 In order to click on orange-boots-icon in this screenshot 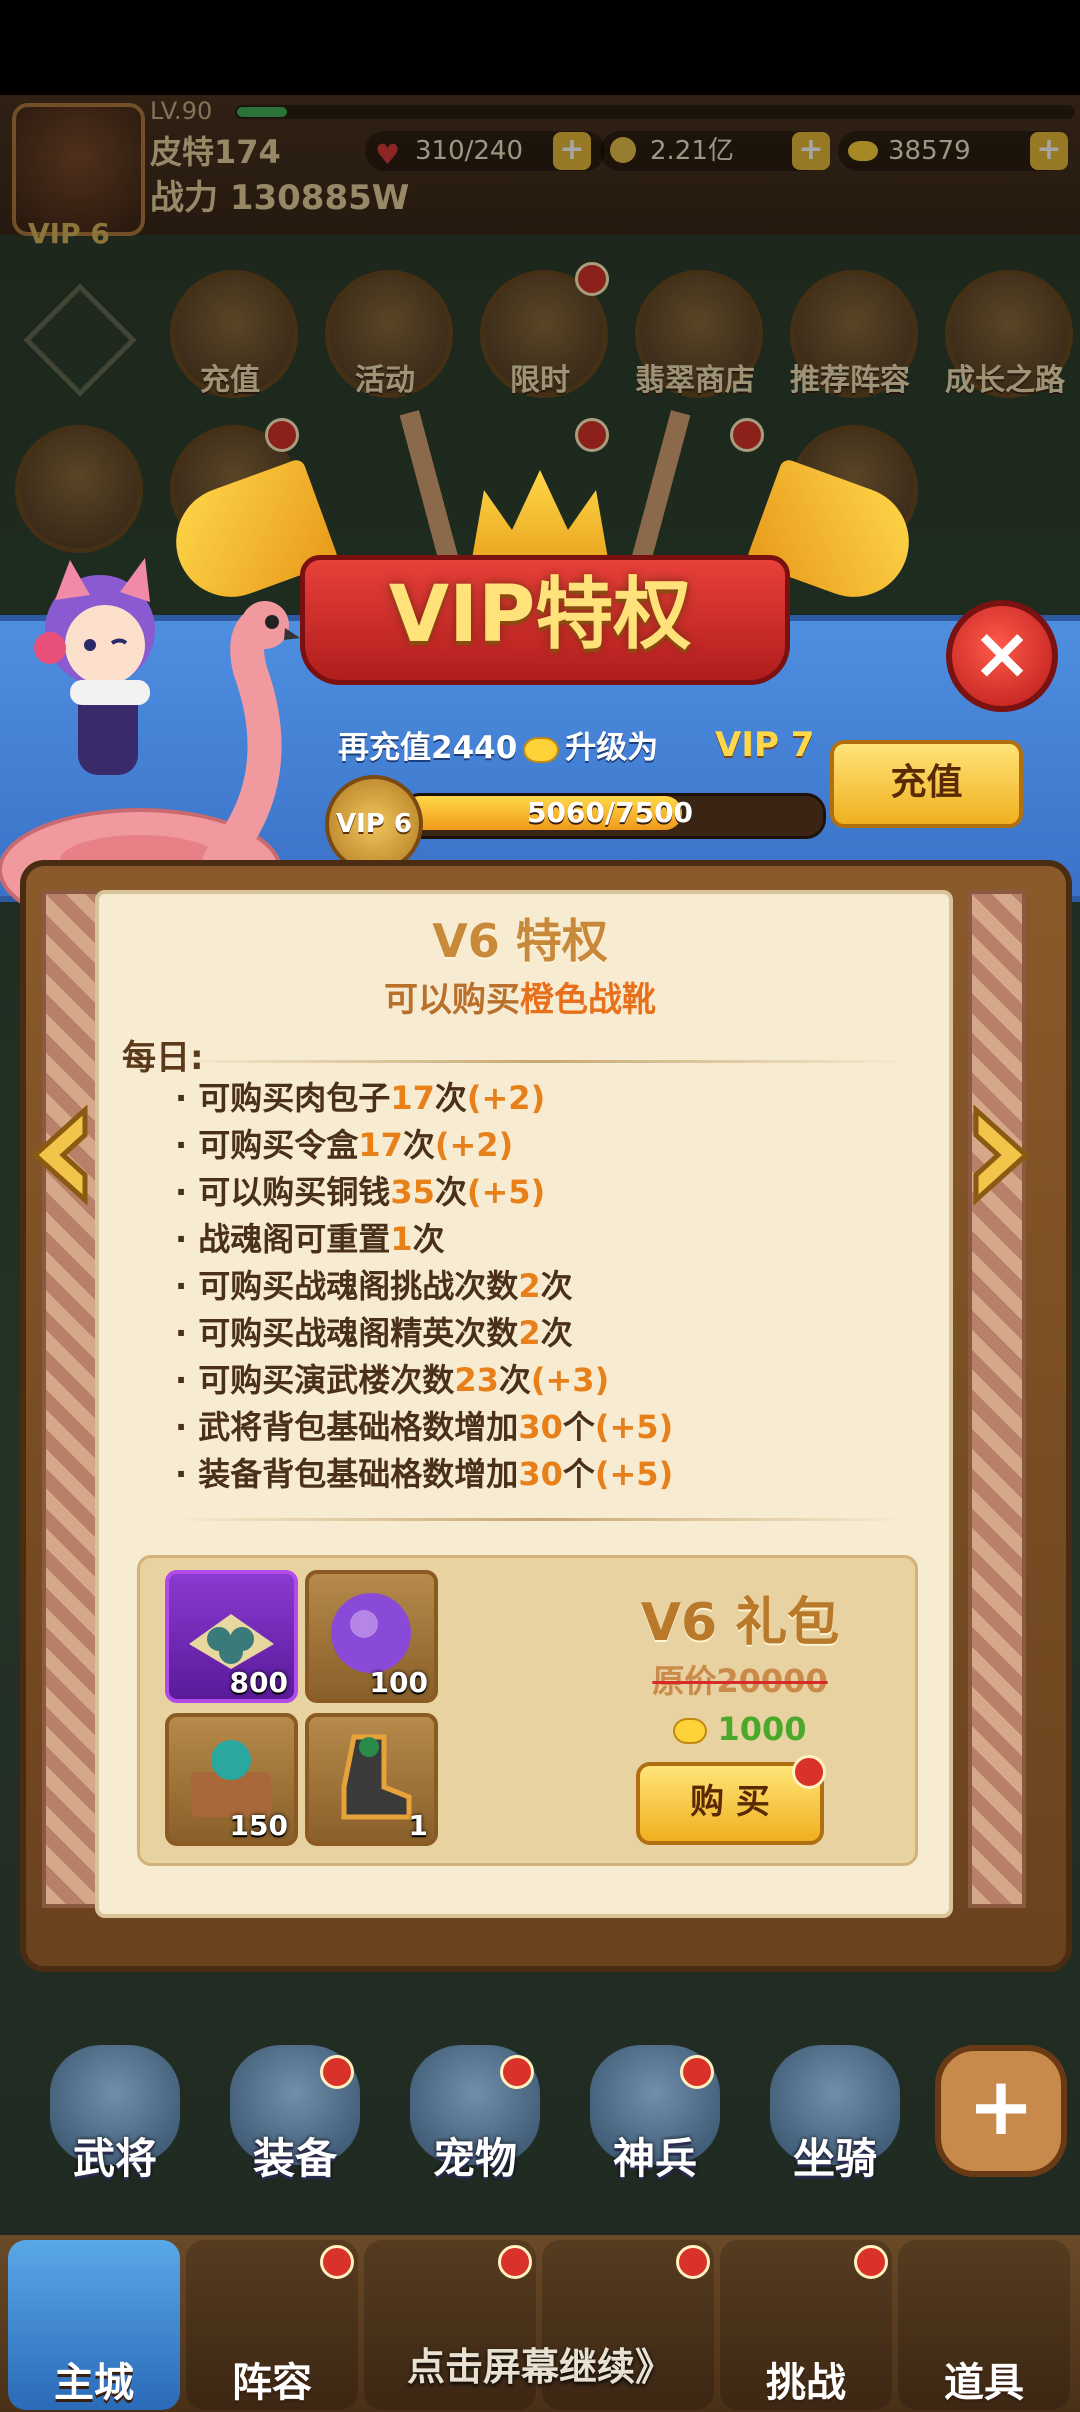, I will do `click(376, 1777)`.